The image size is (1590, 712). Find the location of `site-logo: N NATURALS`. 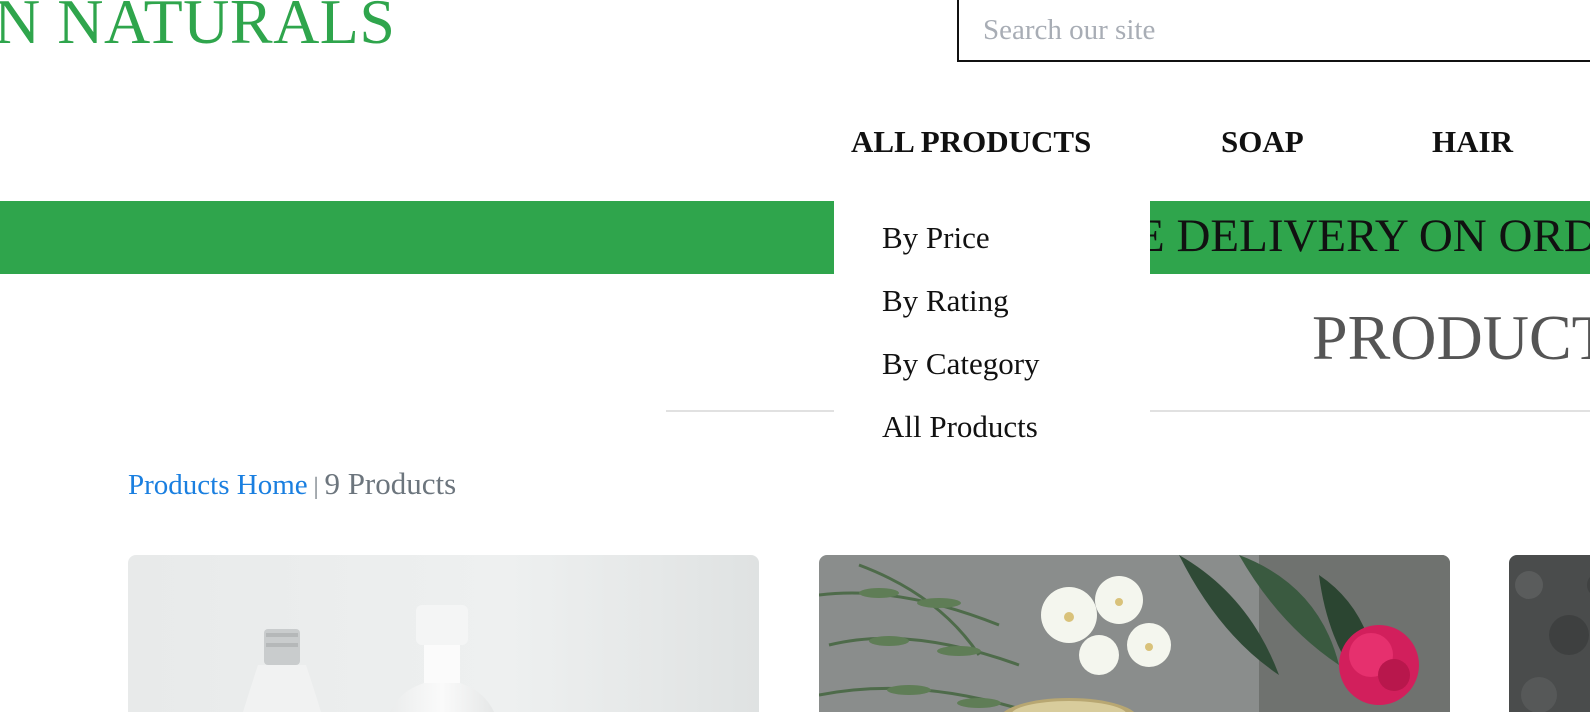

site-logo: N NATURALS is located at coordinates (197, 27).